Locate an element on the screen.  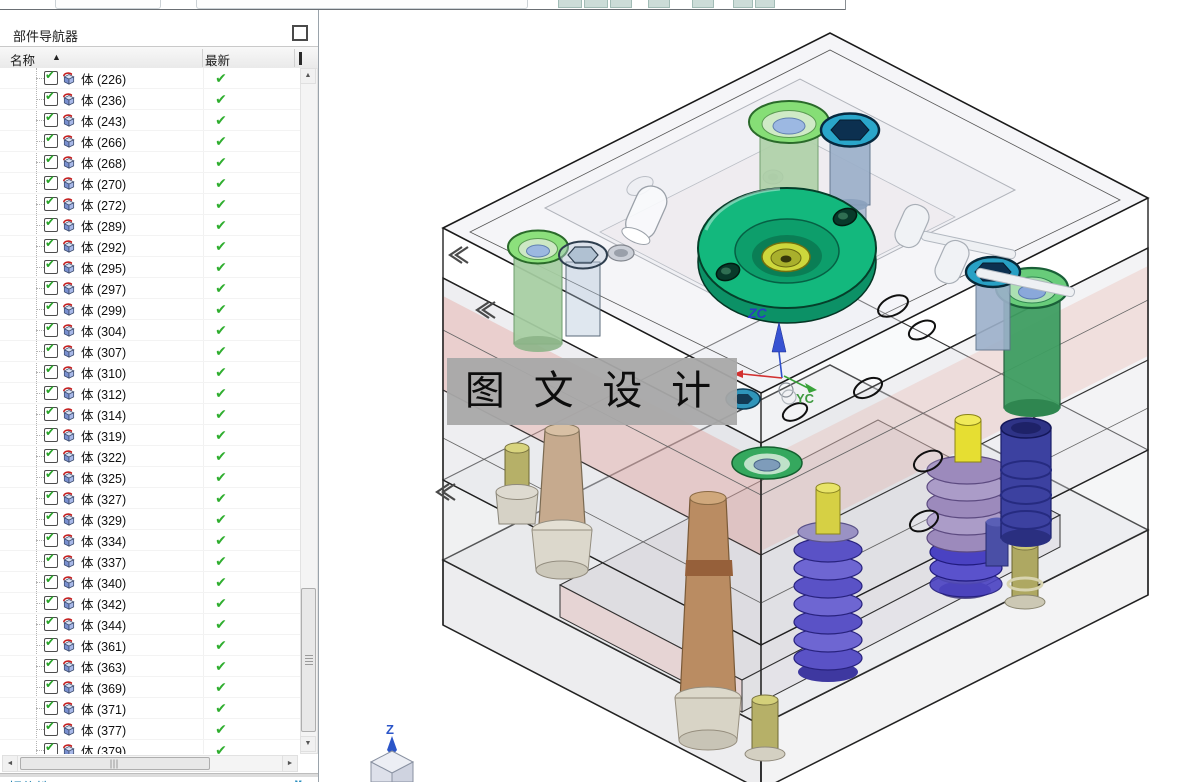
horizontal-scrollbar-thumb is located at coordinates (115, 763).